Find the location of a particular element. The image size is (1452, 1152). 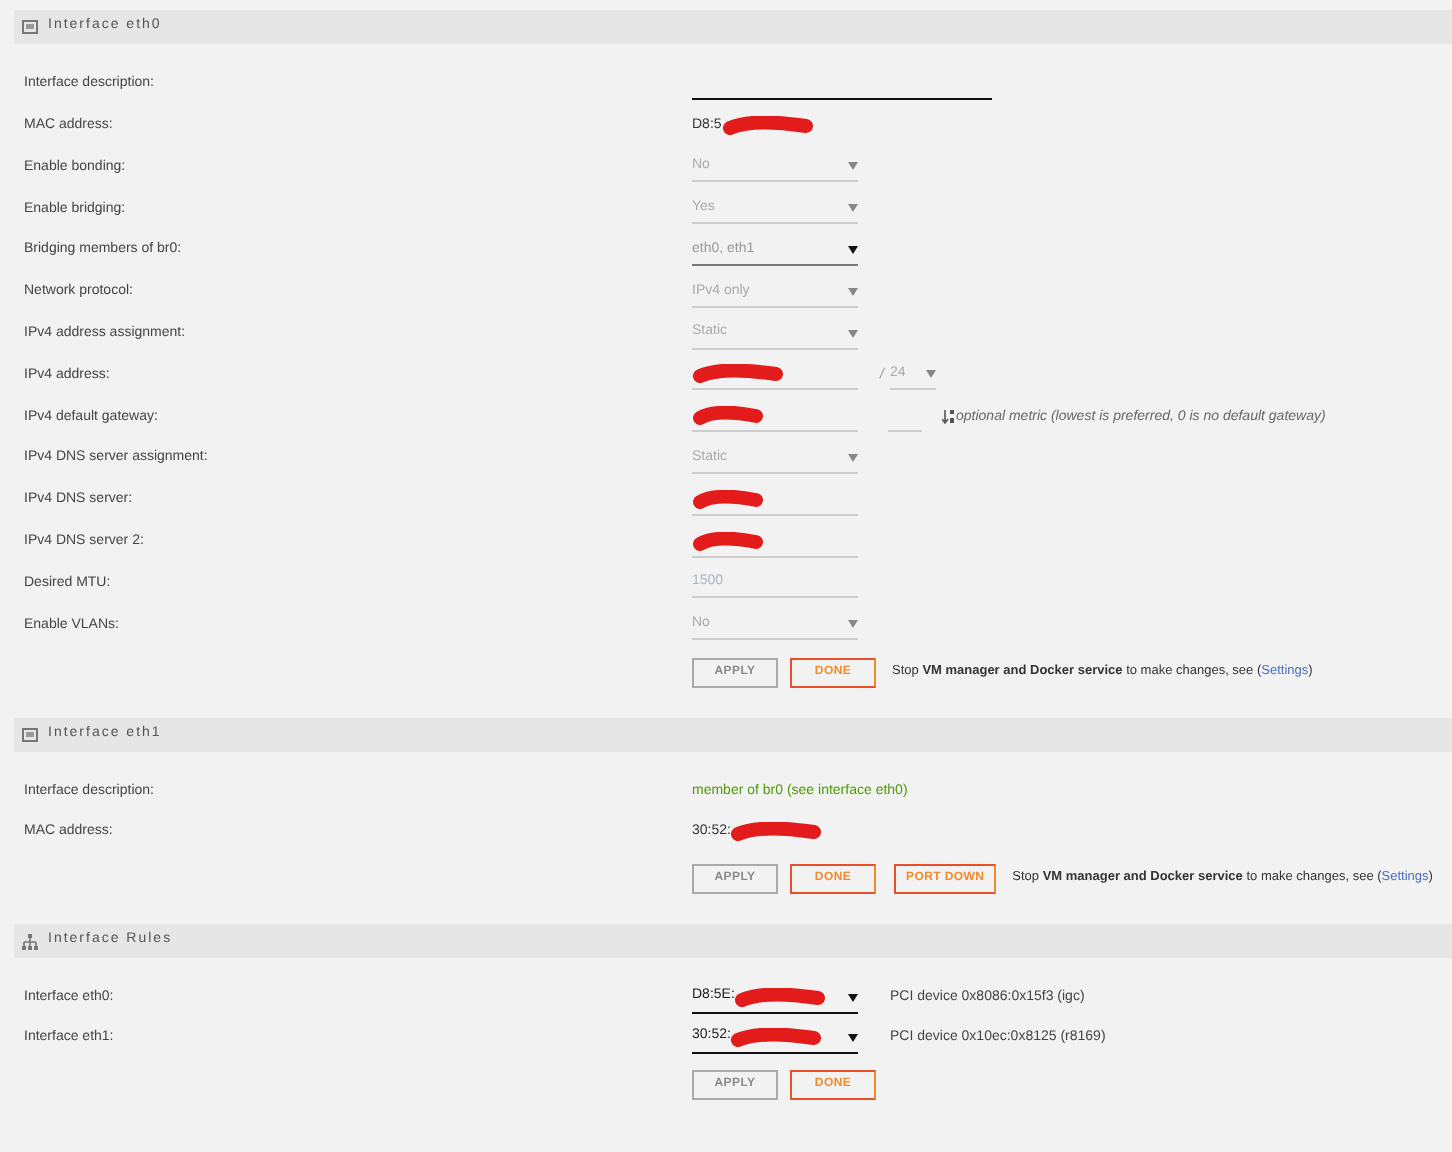

network-tree-icon is located at coordinates (30, 941).